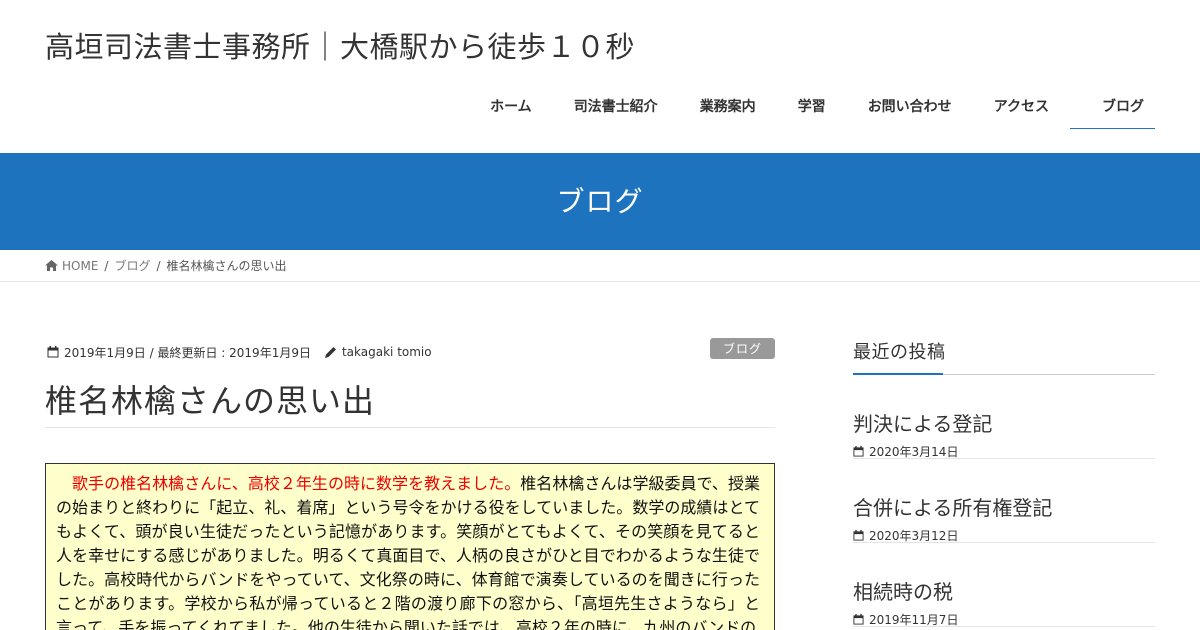  What do you see at coordinates (187, 352) in the screenshot?
I see `entry-date: 2019年1月9日 / 最終更新日 : 2019年1月9日` at bounding box center [187, 352].